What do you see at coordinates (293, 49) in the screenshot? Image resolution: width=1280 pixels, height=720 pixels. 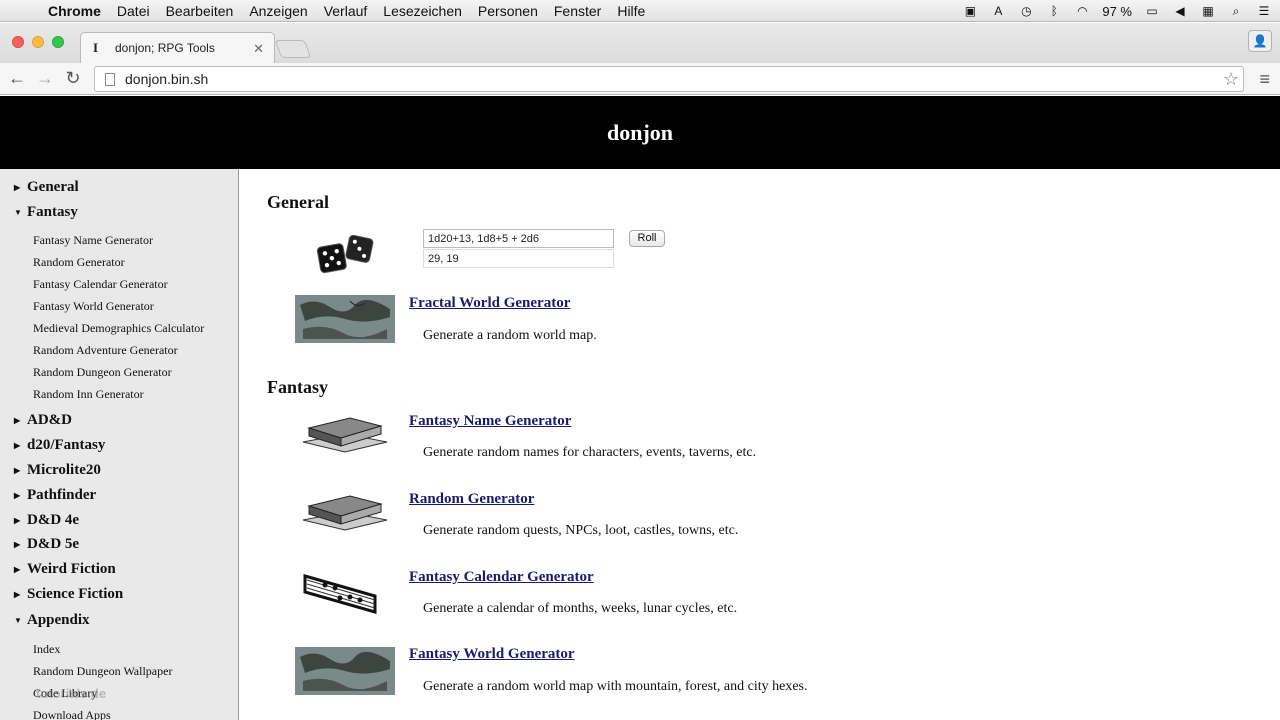 I see `new-tab-button` at bounding box center [293, 49].